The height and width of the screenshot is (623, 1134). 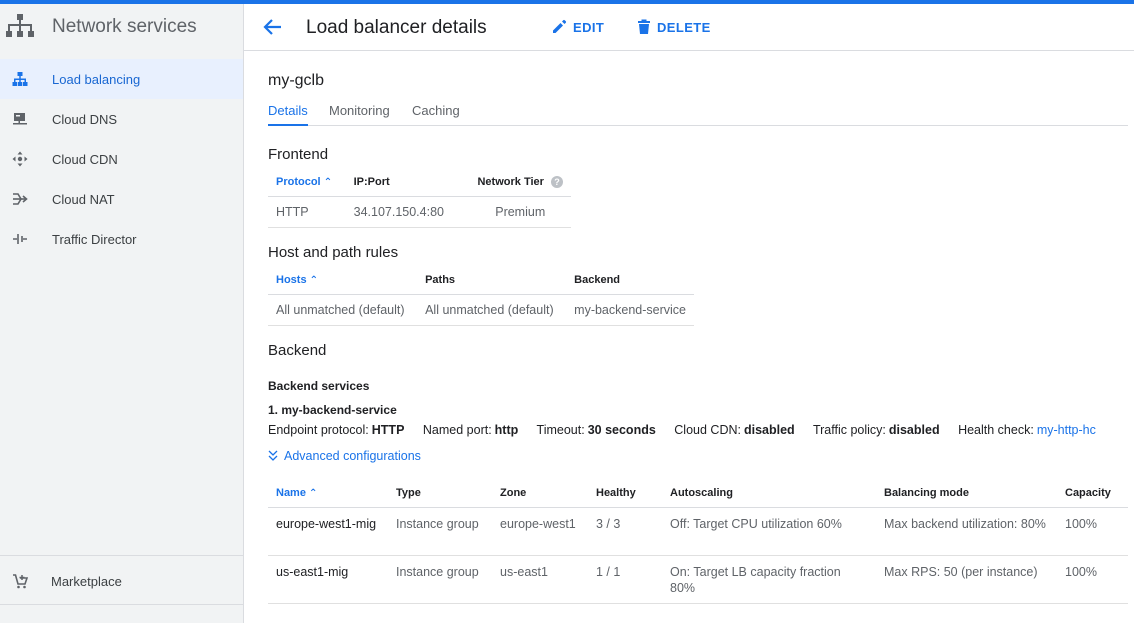 What do you see at coordinates (121, 199) in the screenshot?
I see `sidebar-item-cloud-nat: Cloud NAT` at bounding box center [121, 199].